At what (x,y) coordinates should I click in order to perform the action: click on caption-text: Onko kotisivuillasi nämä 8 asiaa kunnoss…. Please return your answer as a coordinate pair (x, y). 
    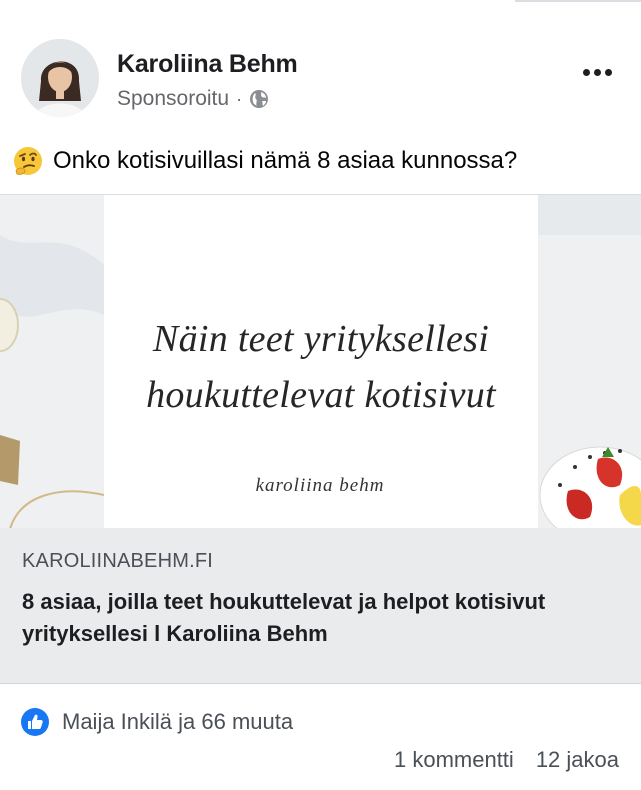
    Looking at the image, I should click on (285, 160).